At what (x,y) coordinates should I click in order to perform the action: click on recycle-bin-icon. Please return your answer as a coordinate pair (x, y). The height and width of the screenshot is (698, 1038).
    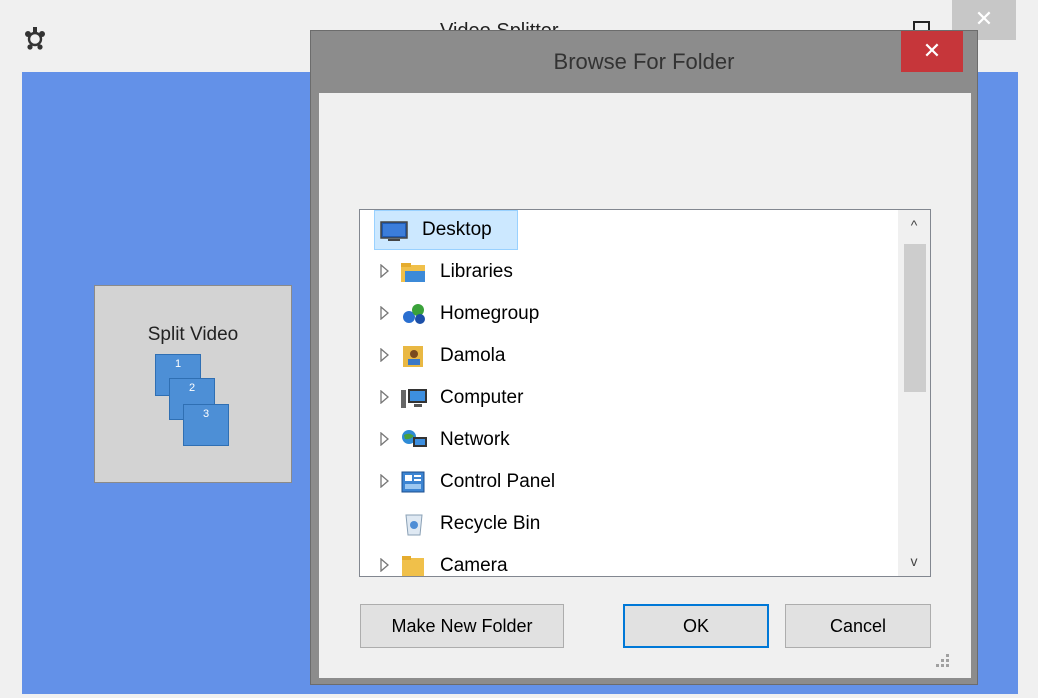
    Looking at the image, I should click on (414, 525).